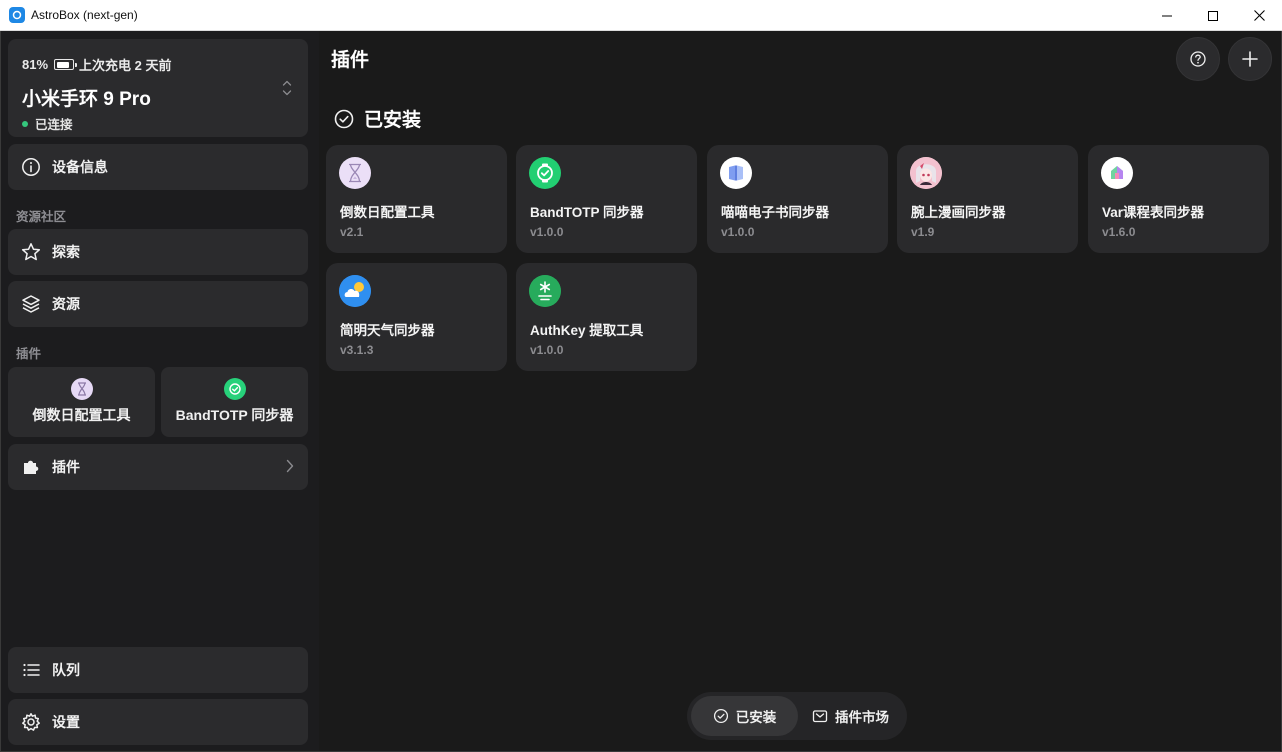 Image resolution: width=1282 pixels, height=752 pixels. I want to click on plugin-name: AuthKey 提取工具, so click(587, 330).